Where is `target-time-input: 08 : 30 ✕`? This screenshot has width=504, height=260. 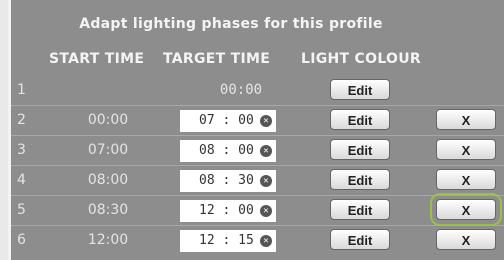
target-time-input: 08 : 30 ✕ is located at coordinates (228, 181).